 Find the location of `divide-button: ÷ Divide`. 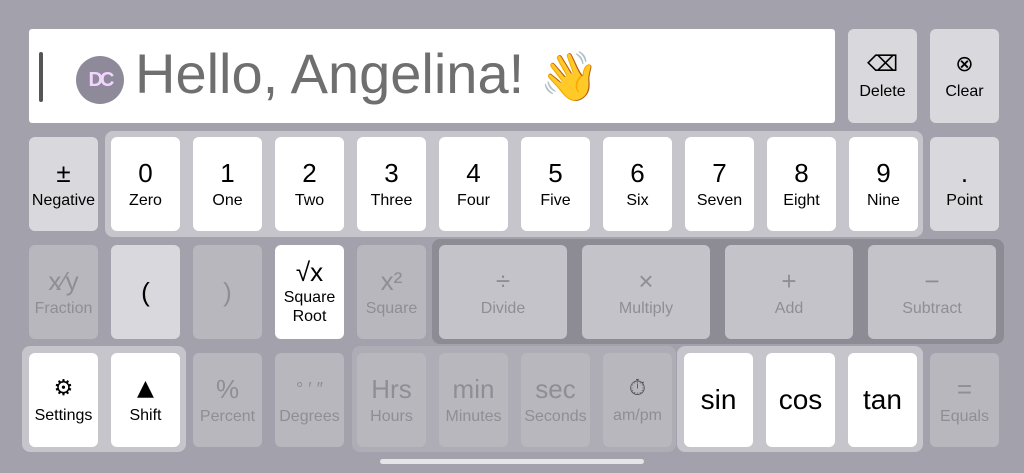

divide-button: ÷ Divide is located at coordinates (503, 292).